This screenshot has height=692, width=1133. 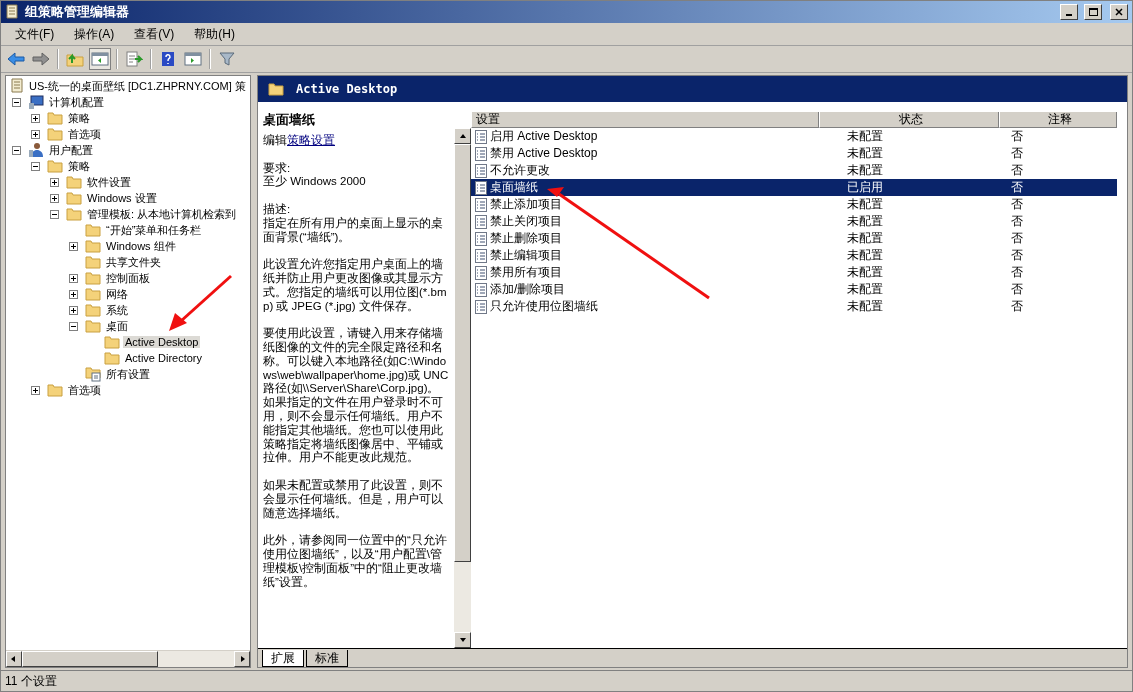 I want to click on tree-item: 所有设置, so click(x=128, y=374).